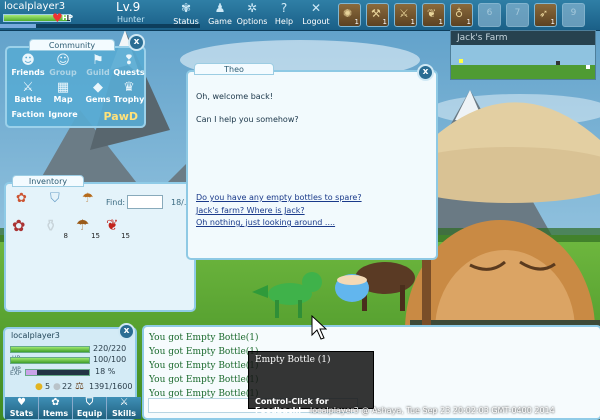 This screenshot has height=420, width=600. I want to click on gold-value: 5, so click(48, 386).